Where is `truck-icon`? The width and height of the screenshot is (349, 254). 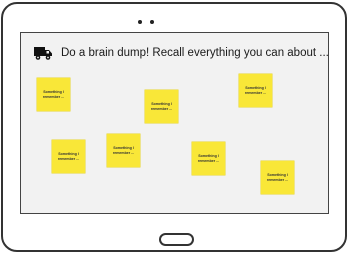 truck-icon is located at coordinates (43, 53).